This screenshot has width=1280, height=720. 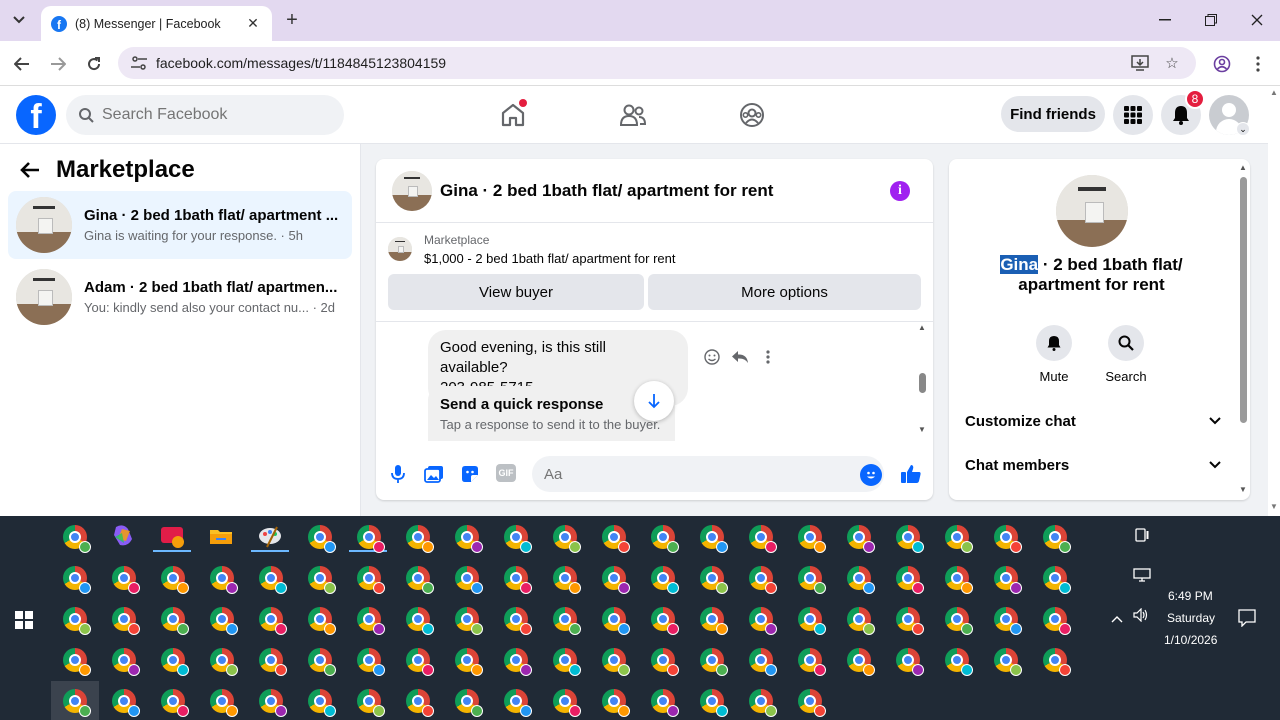 I want to click on back-arrow-icon, so click(x=30, y=170).